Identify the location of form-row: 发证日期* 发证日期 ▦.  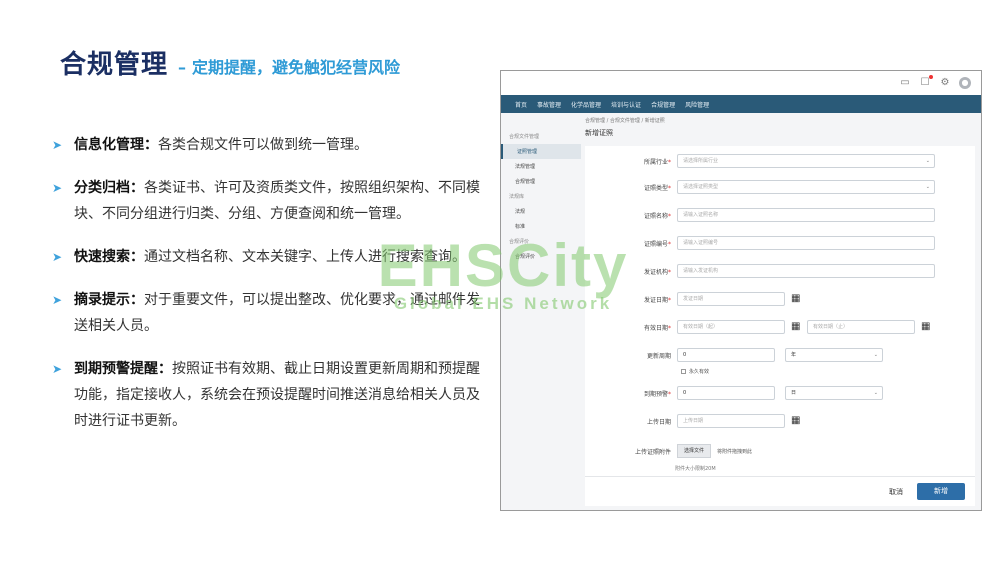
(722, 299).